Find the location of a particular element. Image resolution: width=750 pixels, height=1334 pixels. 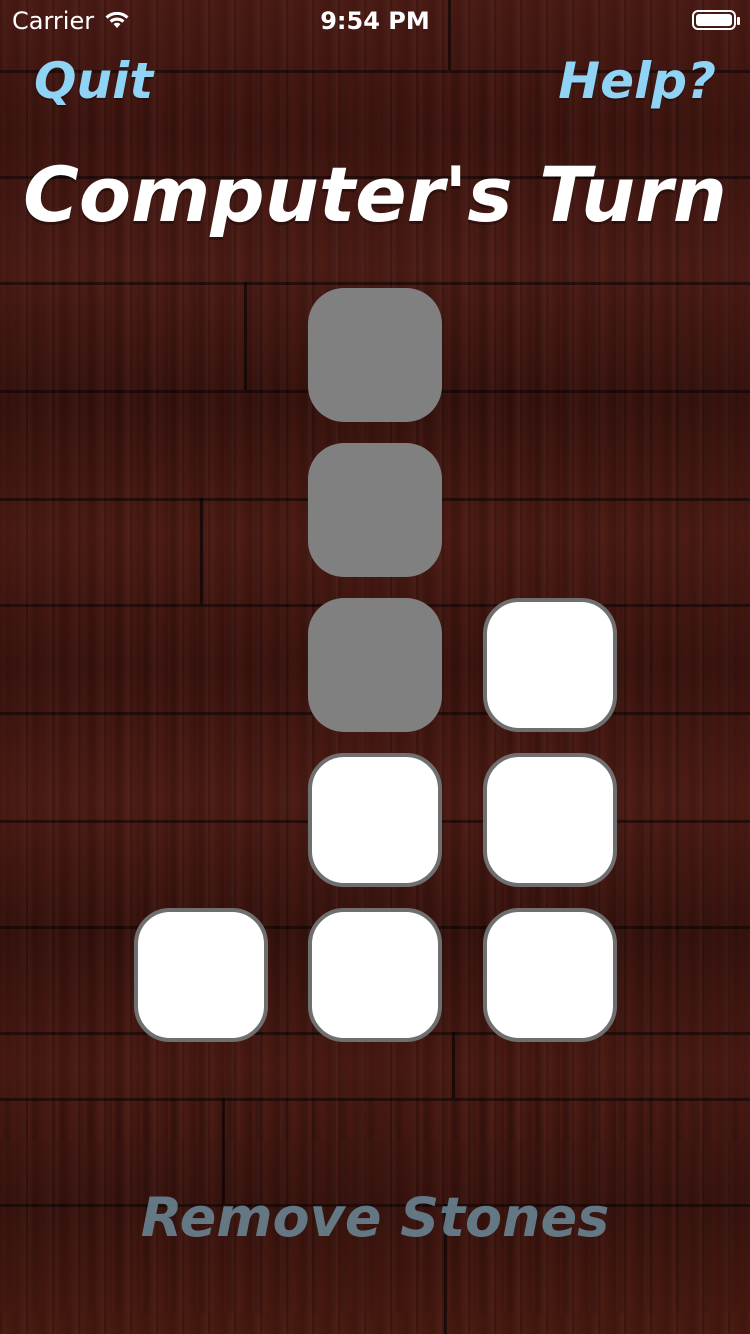

battery-icon is located at coordinates (716, 20).